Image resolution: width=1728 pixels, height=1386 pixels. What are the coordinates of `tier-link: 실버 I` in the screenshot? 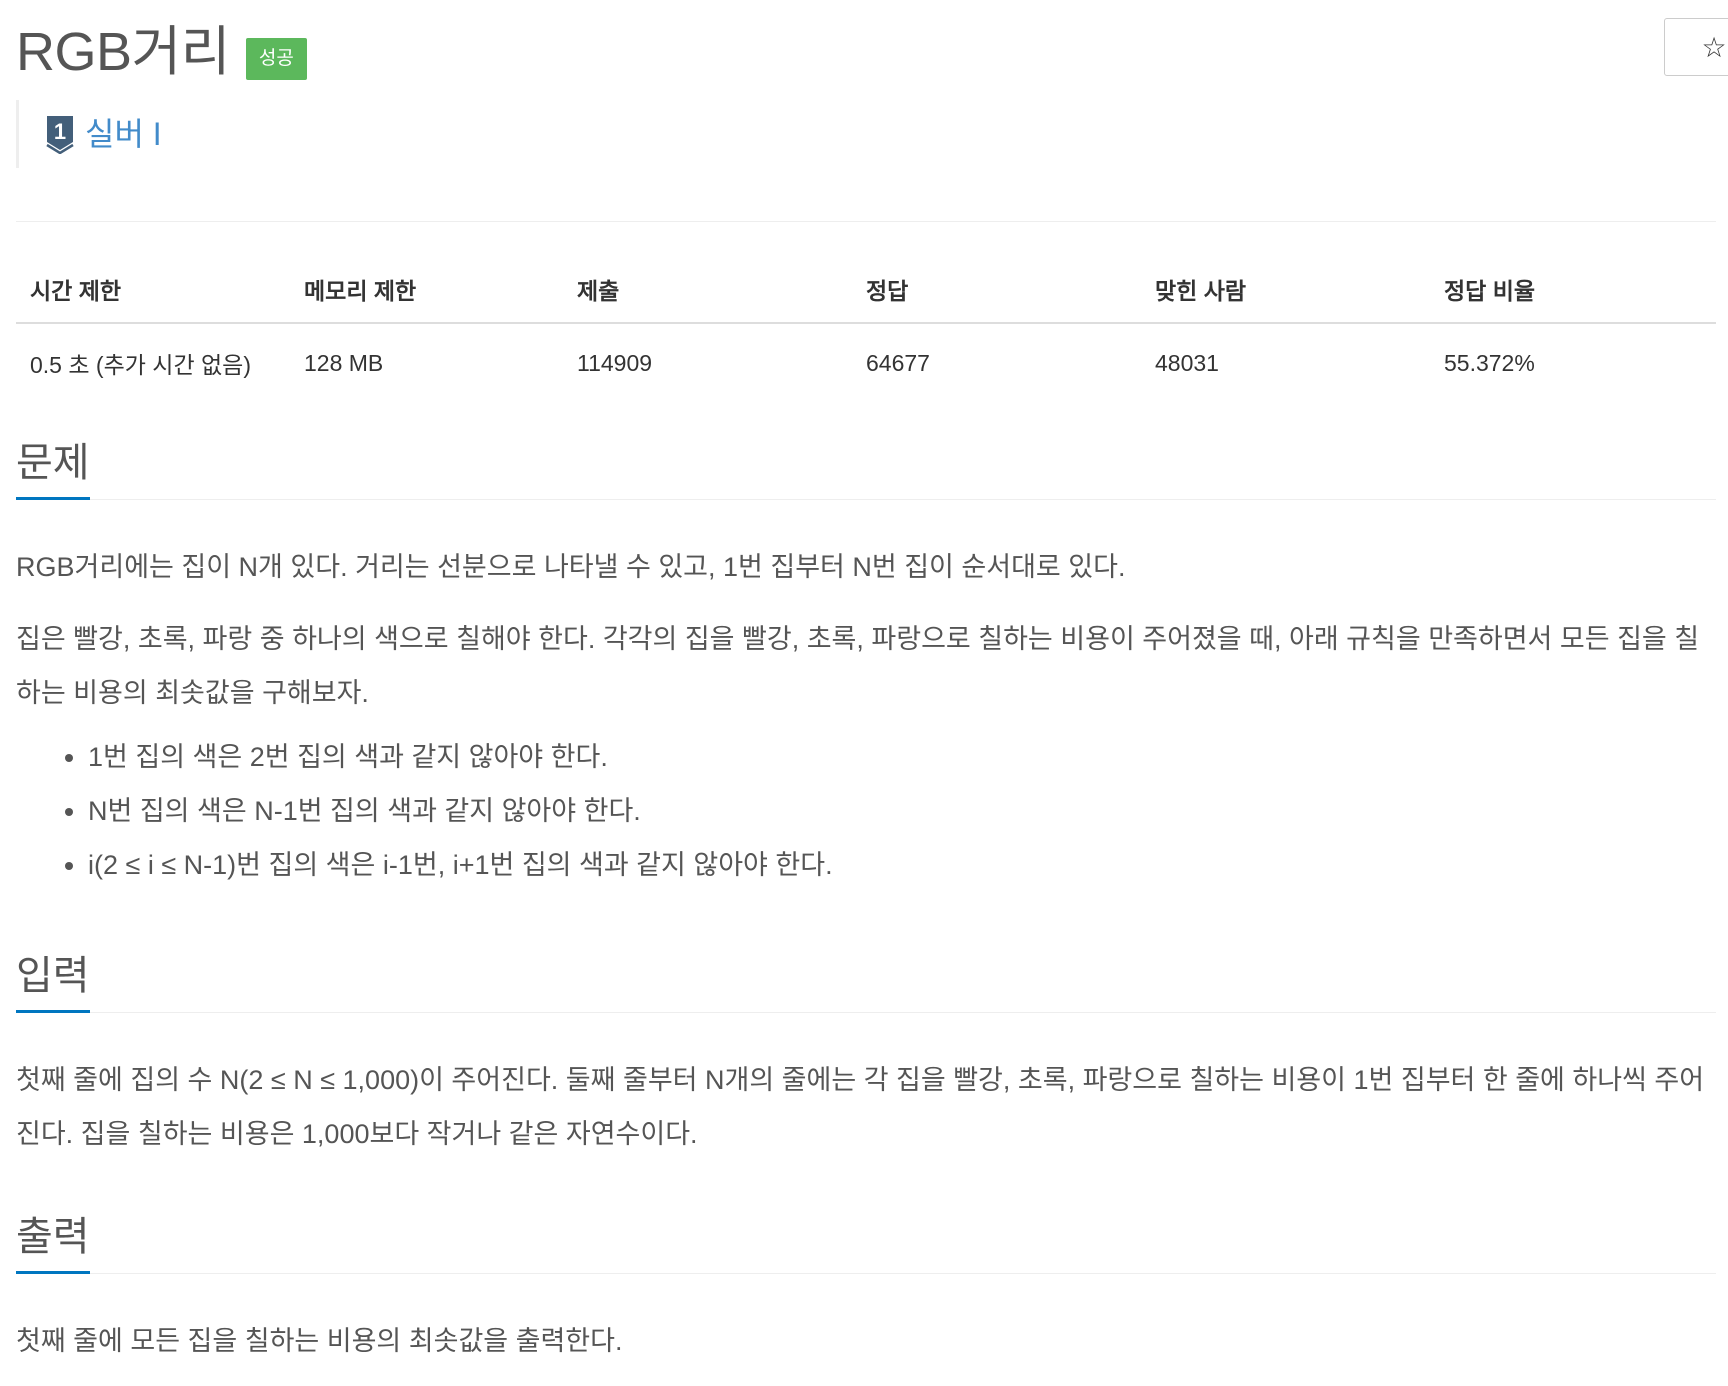 It's located at (123, 134).